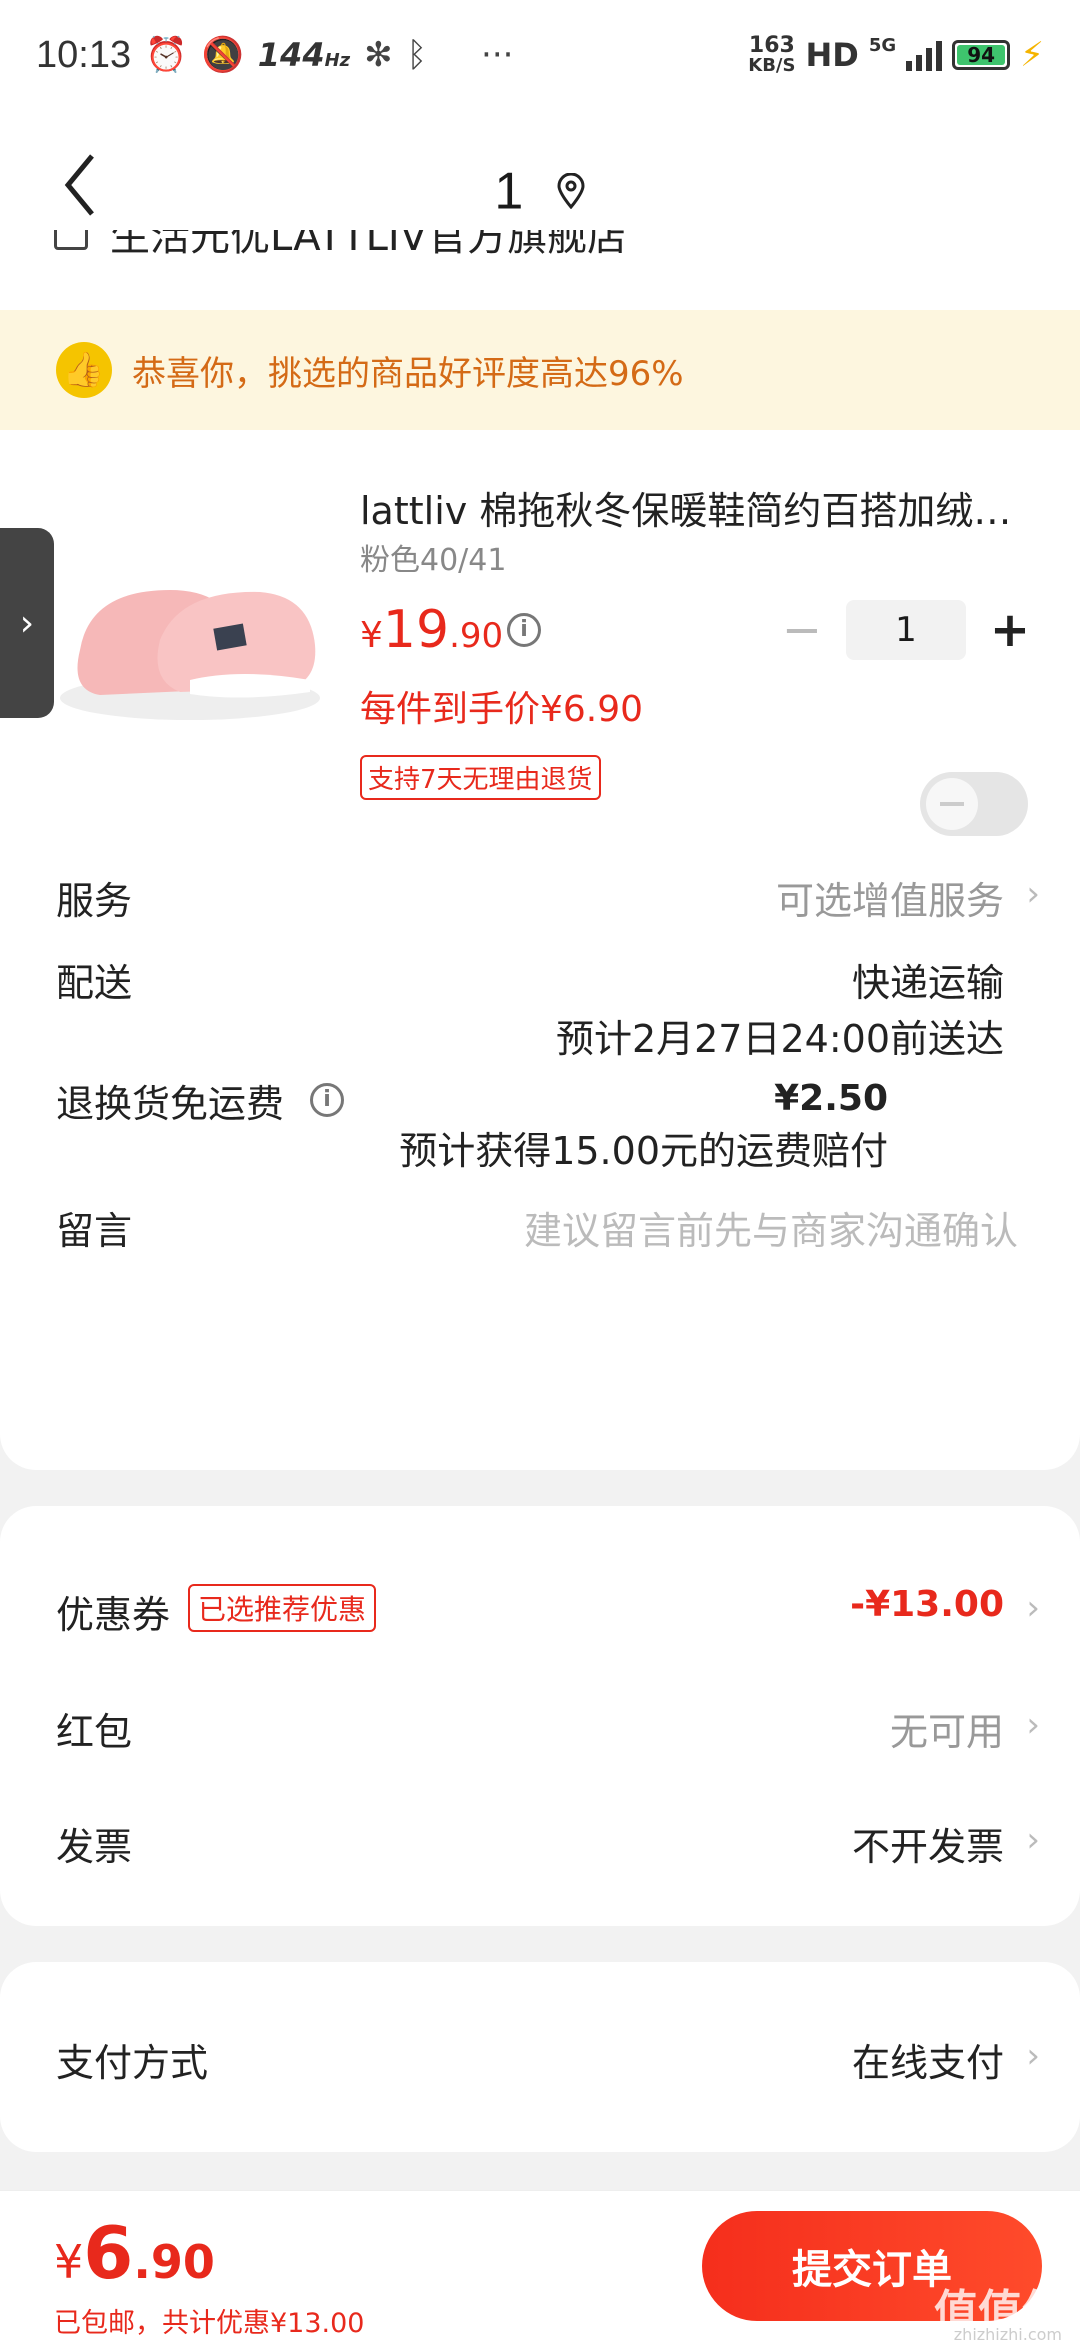 The height and width of the screenshot is (2340, 1080). What do you see at coordinates (927, 1847) in the screenshot?
I see `invoice-value: 不开发票` at bounding box center [927, 1847].